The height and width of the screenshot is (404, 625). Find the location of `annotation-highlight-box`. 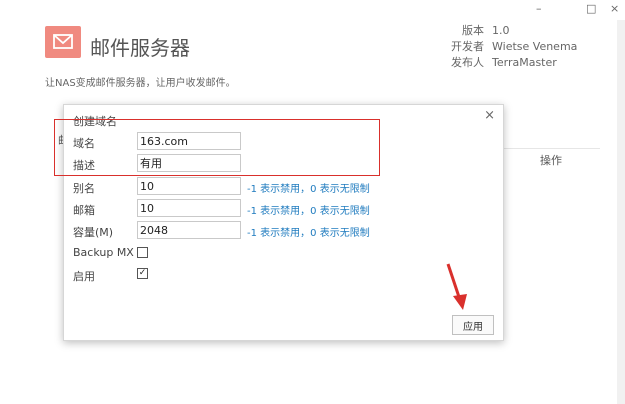

annotation-highlight-box is located at coordinates (217, 147).